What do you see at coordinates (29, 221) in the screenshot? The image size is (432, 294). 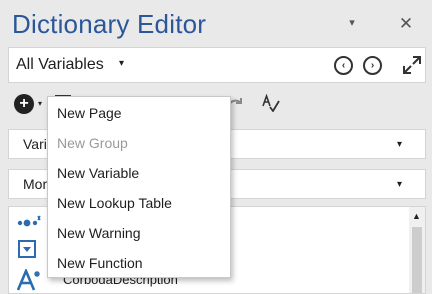 I see `dots-variable-icon` at bounding box center [29, 221].